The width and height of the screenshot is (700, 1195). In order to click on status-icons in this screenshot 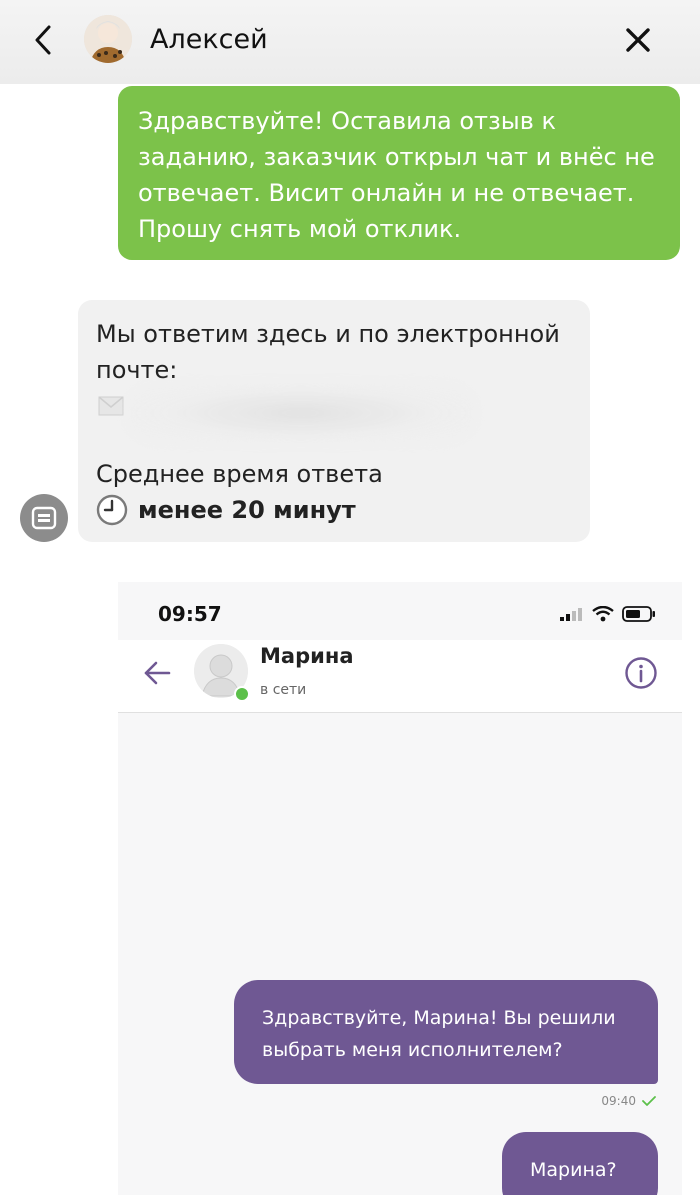, I will do `click(608, 614)`.